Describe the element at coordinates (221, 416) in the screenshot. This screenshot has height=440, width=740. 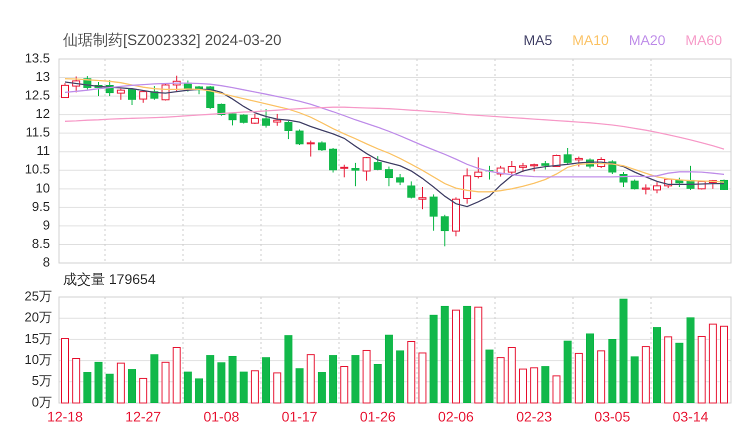
I see `date-label: 01-08` at that location.